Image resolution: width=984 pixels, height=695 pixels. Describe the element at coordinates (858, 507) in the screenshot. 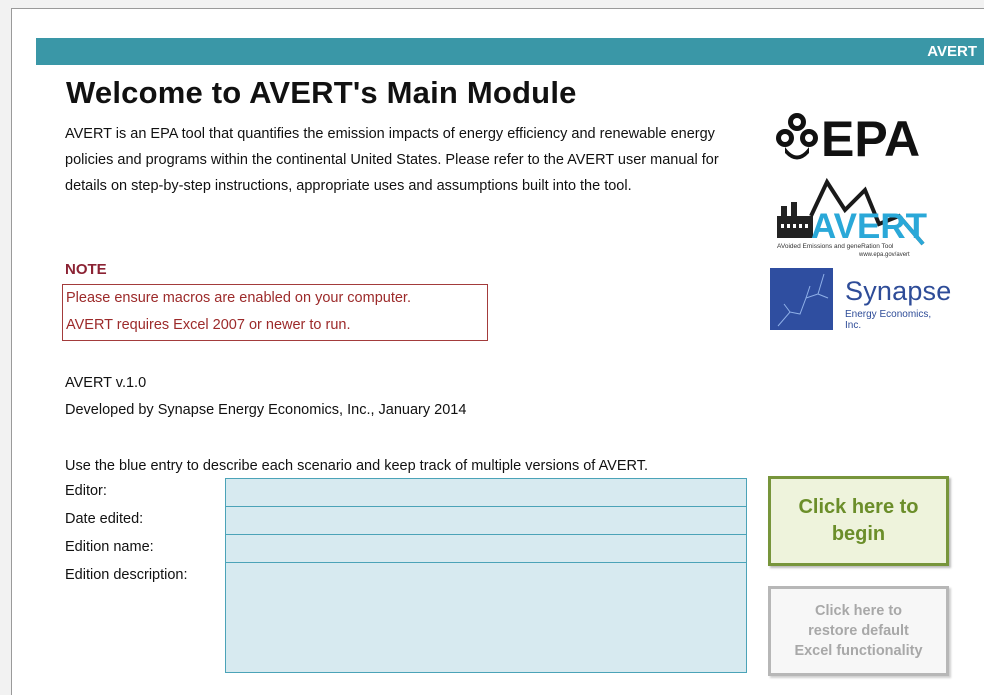

I see `begin-button-label-line1: Click here to` at that location.